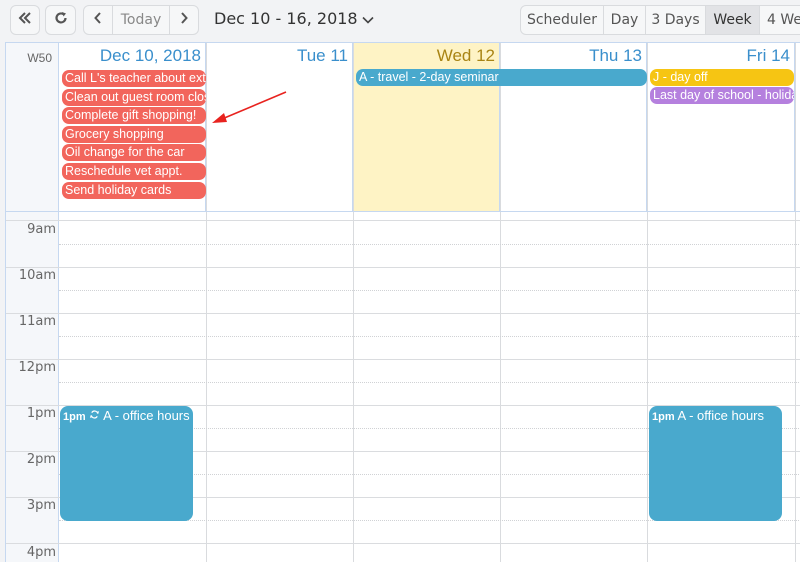 The height and width of the screenshot is (562, 800). What do you see at coordinates (124, 171) in the screenshot?
I see `event-title: Reschedule vet appt.` at bounding box center [124, 171].